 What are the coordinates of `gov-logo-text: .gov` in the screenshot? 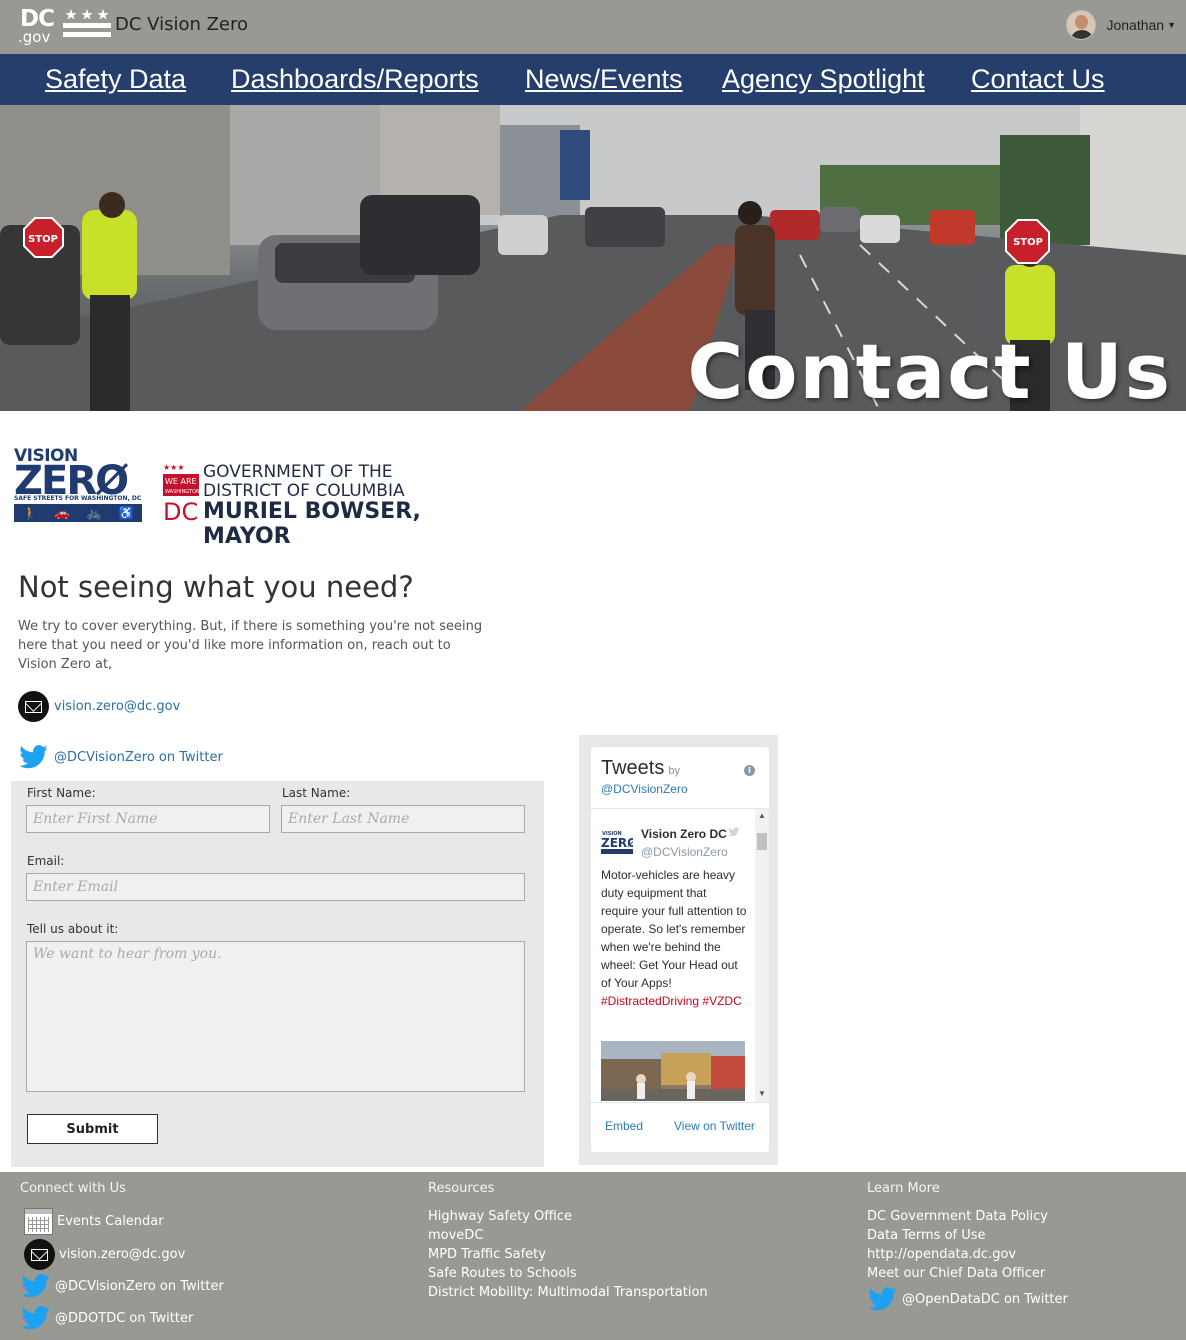 It's located at (34, 37).